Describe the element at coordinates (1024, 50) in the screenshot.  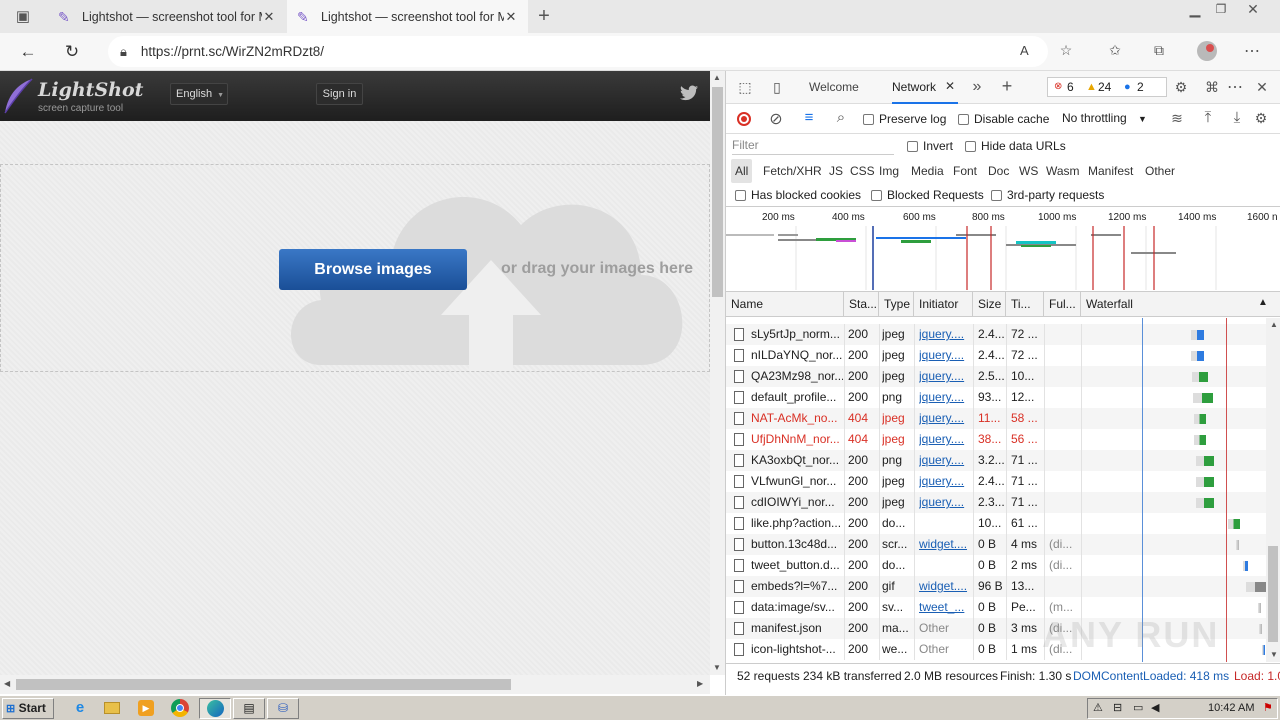
I see `read-aloud-icon: A` at that location.